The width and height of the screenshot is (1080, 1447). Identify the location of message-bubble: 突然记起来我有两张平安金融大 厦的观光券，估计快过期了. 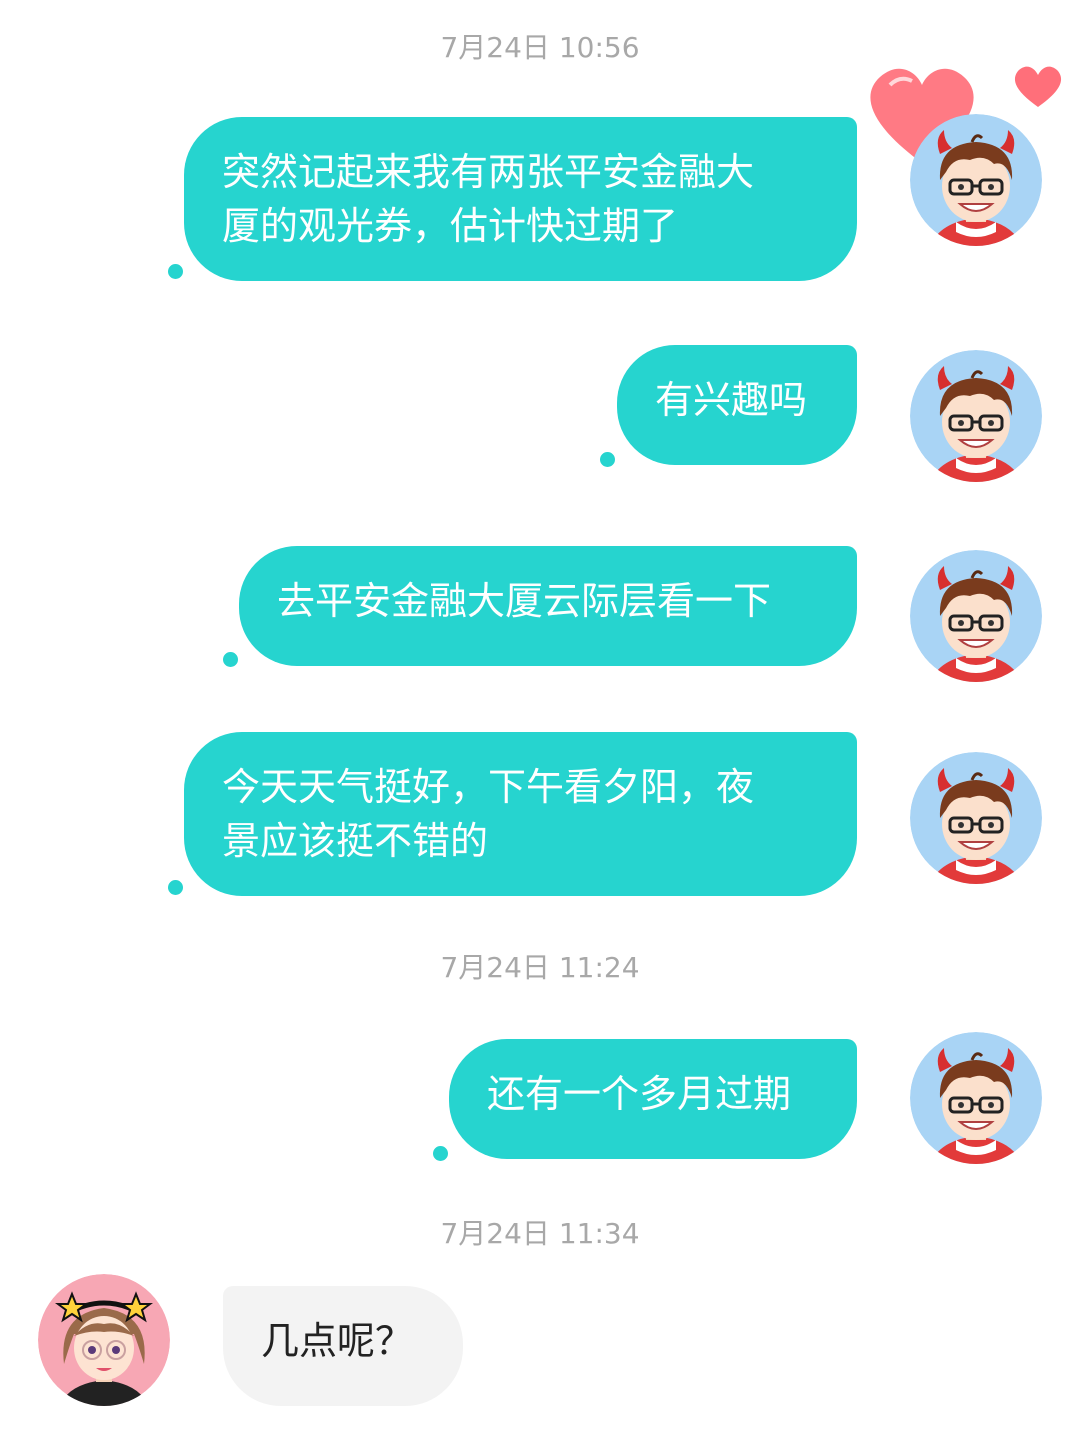
(520, 199).